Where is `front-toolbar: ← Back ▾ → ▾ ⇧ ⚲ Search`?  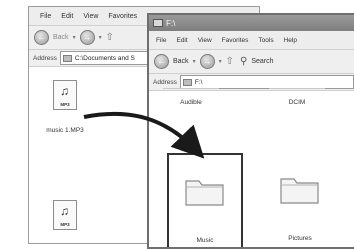 front-toolbar: ← Back ▾ → ▾ ⇧ ⚲ Search is located at coordinates (251, 62).